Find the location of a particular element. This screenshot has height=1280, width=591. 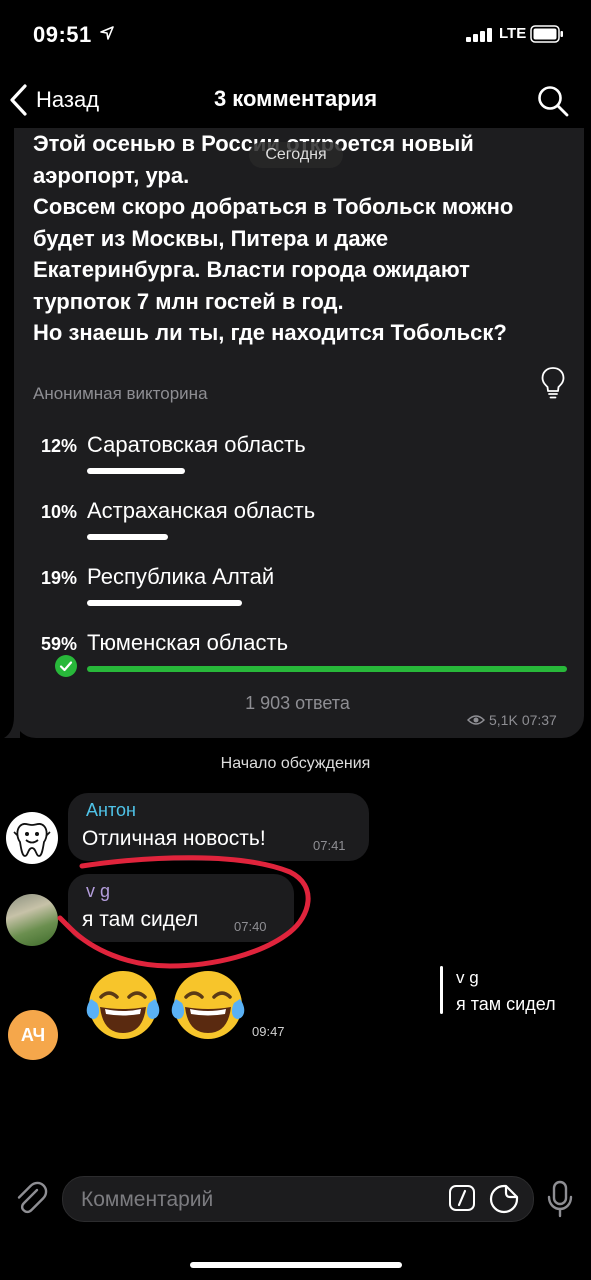

paperclip-icon is located at coordinates (31, 1198).